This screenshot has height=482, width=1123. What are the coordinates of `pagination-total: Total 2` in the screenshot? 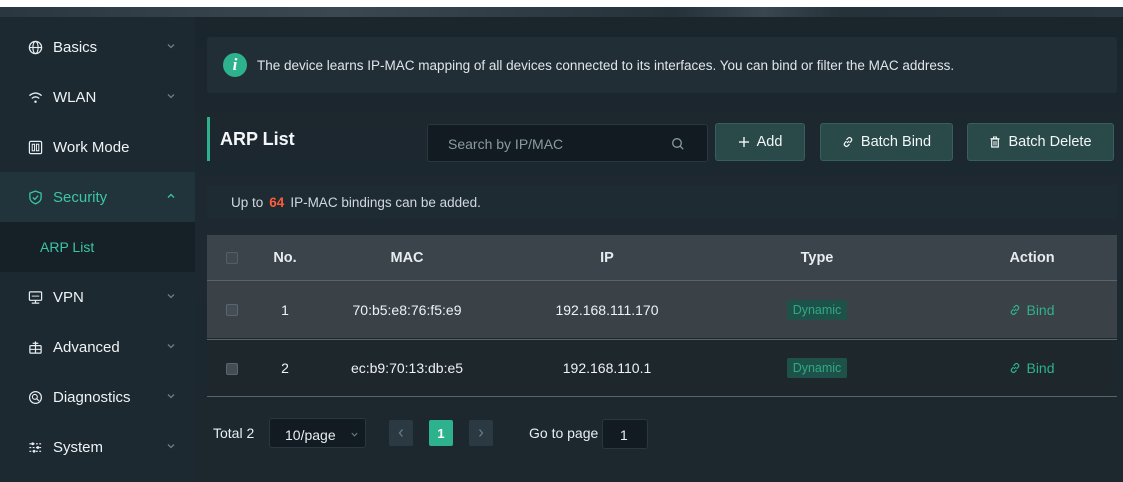 It's located at (234, 433).